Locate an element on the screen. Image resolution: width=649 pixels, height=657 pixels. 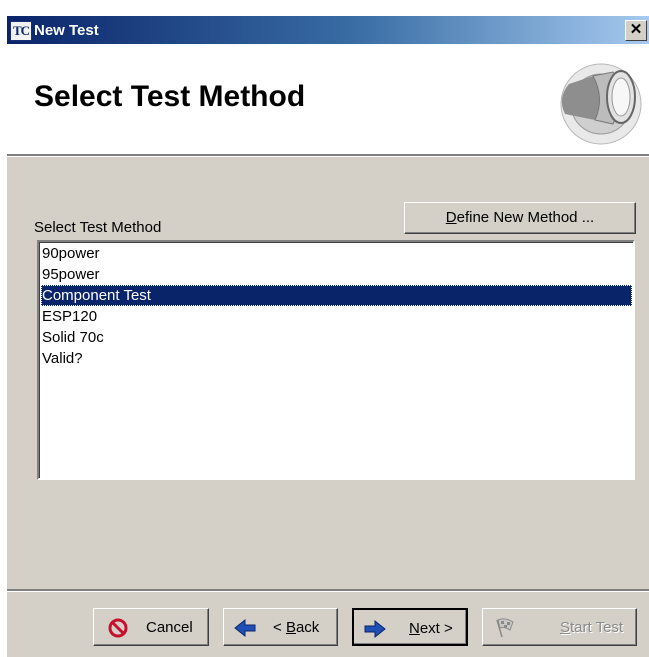
list-item: 90power is located at coordinates (336, 253).